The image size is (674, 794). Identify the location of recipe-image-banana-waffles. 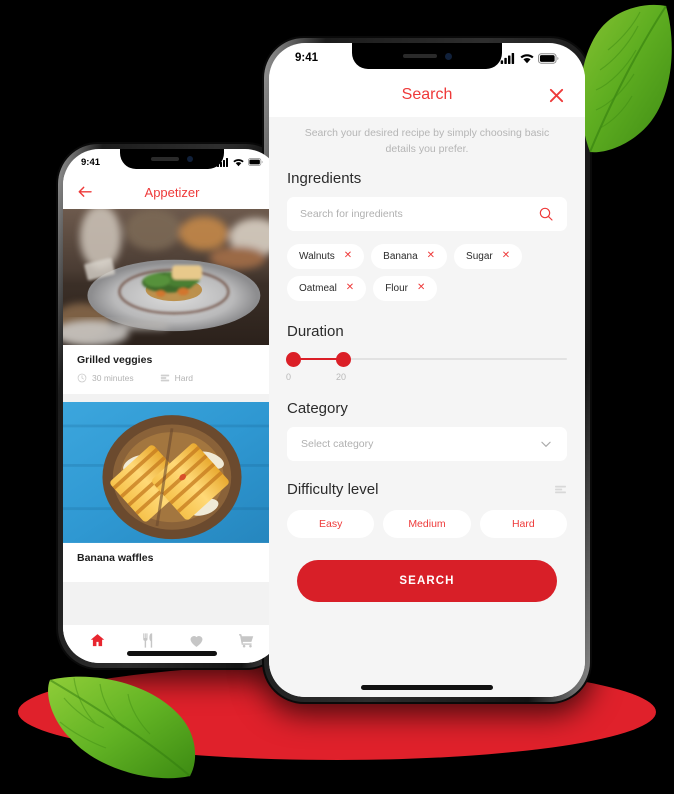
(172, 473).